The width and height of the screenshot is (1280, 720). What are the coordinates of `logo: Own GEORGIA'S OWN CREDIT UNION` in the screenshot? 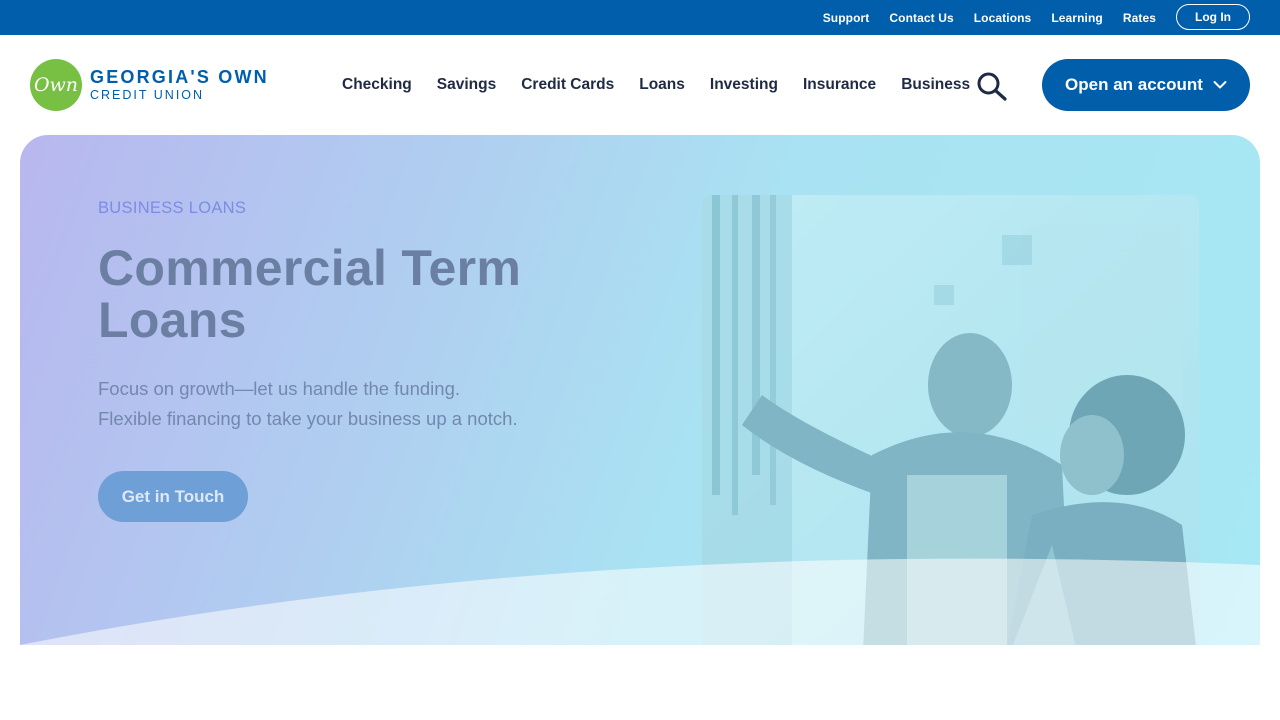 It's located at (152, 85).